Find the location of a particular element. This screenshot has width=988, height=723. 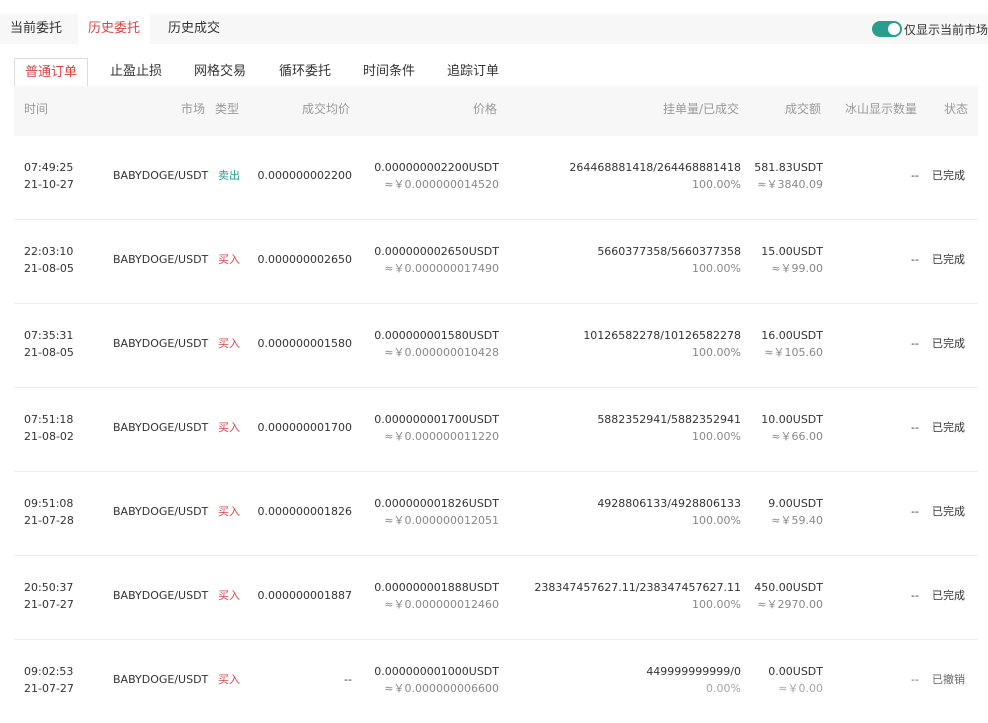

order-time: 07:49:25 is located at coordinates (49, 167).